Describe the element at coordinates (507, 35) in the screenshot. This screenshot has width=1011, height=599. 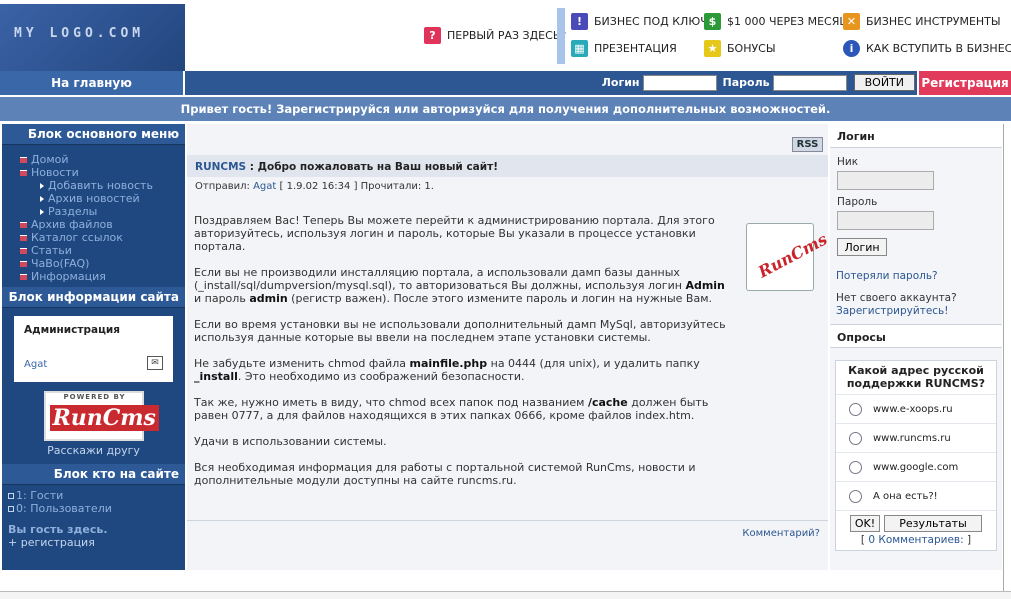
I see `header-link-label: ПЕРВЫЙ РАЗ ЗДЕСЬ?` at that location.